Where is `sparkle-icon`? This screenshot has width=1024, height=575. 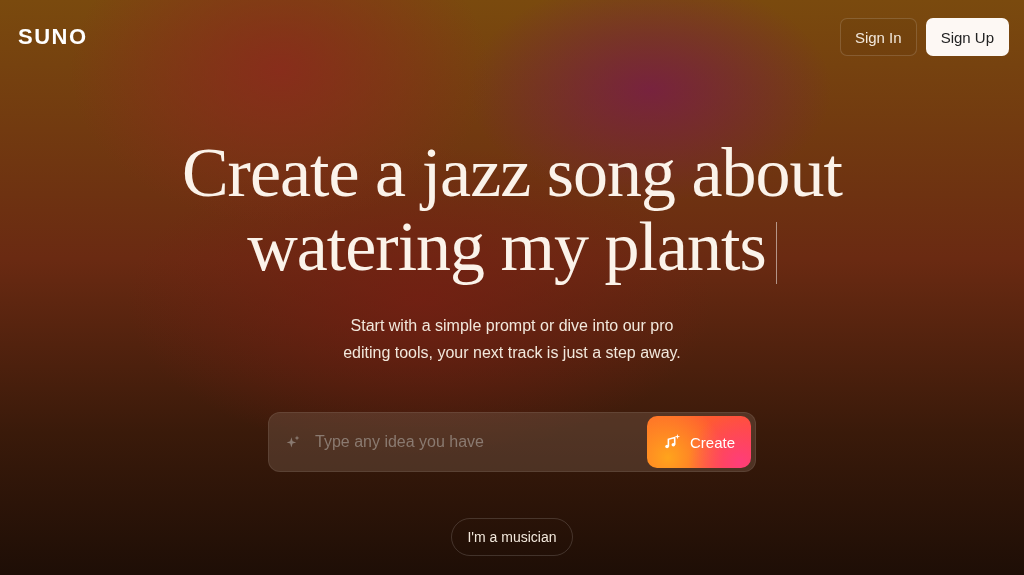
sparkle-icon is located at coordinates (293, 442).